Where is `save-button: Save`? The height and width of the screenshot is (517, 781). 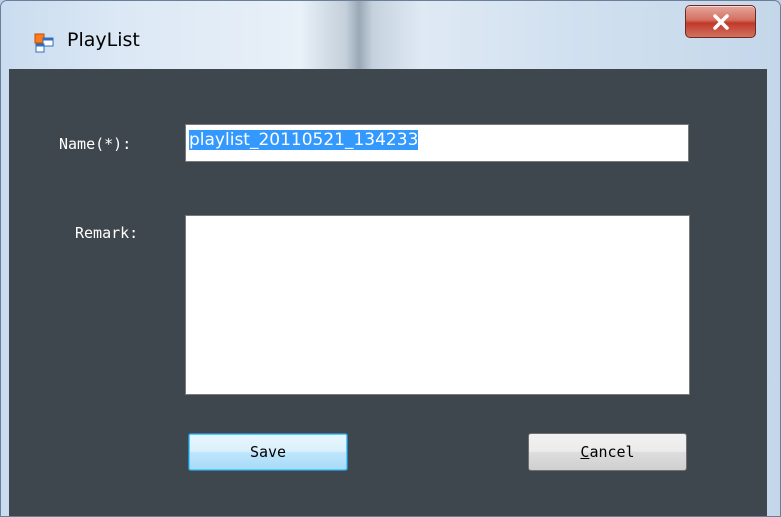
save-button: Save is located at coordinates (268, 452).